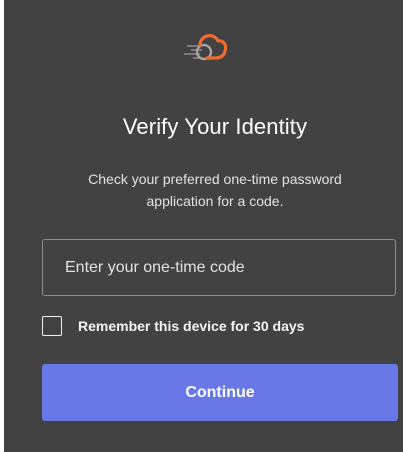 The image size is (403, 452). I want to click on cloud-speed-logo-icon, so click(206, 47).